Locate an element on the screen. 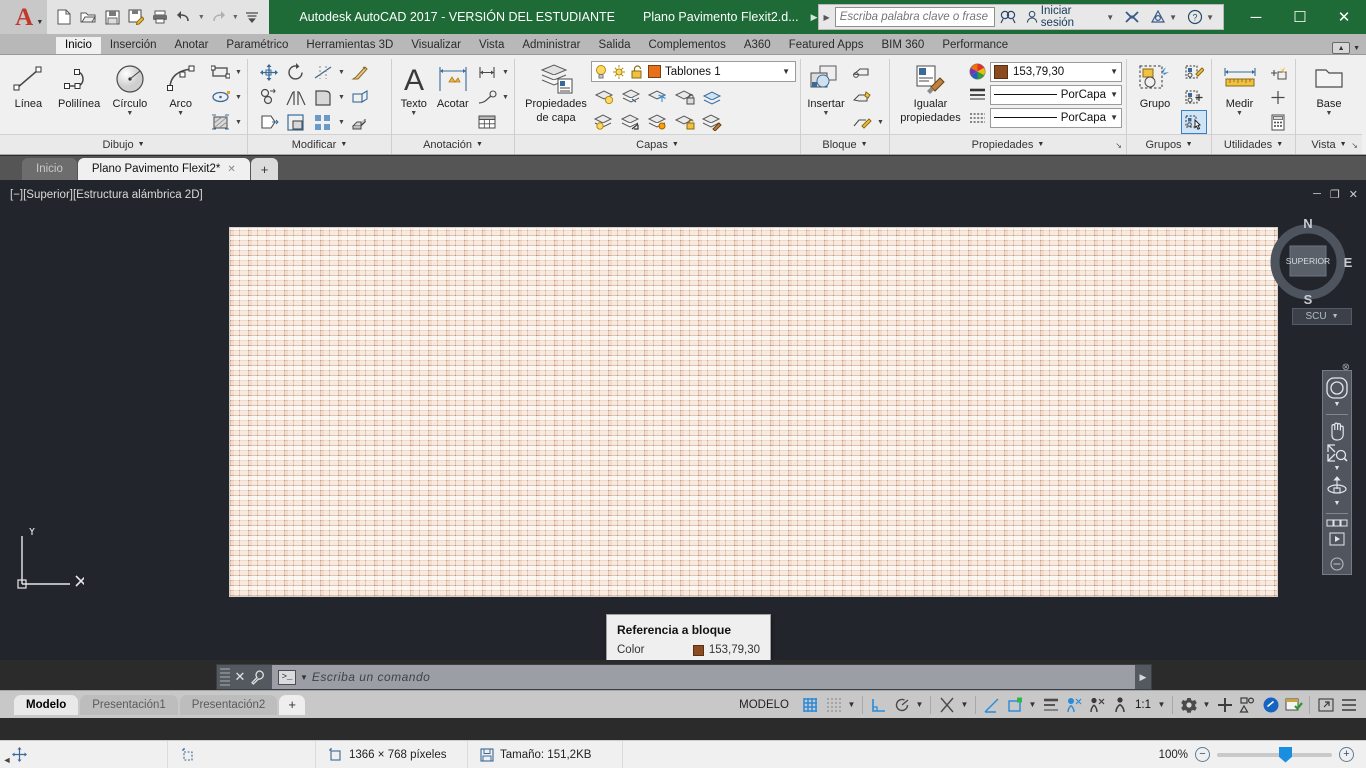 This screenshot has height=768, width=1366. lineweight-icon is located at coordinates (977, 95).